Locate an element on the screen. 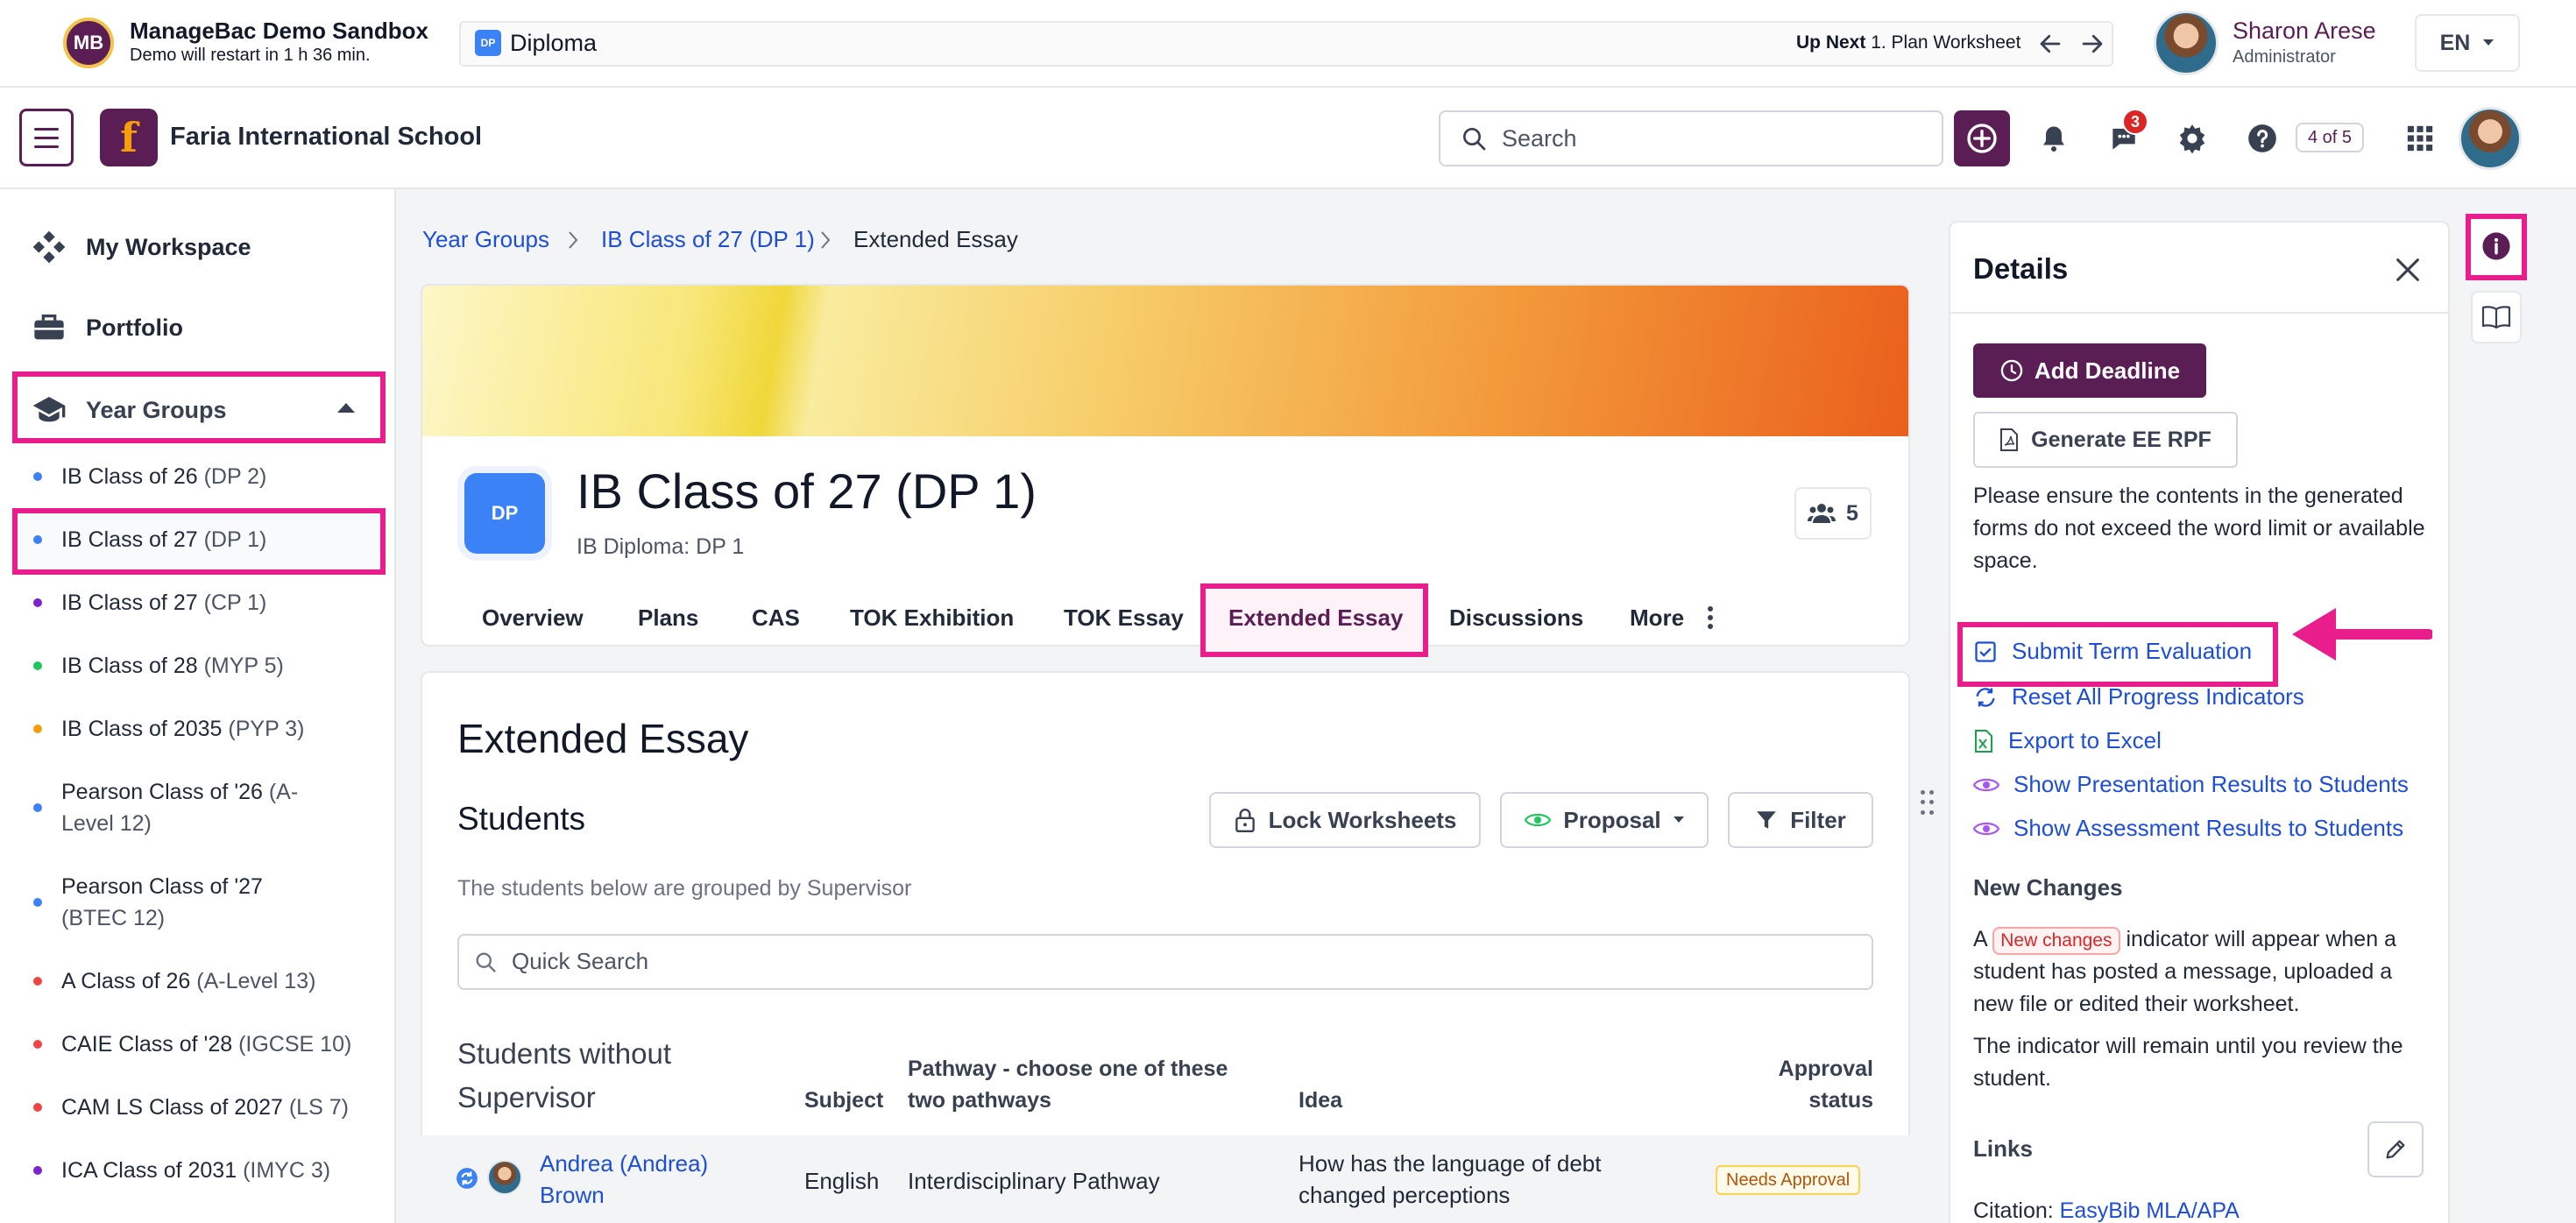 This screenshot has height=1223, width=2576. citation-link: EasyBib MLA/APA is located at coordinates (2150, 1210).